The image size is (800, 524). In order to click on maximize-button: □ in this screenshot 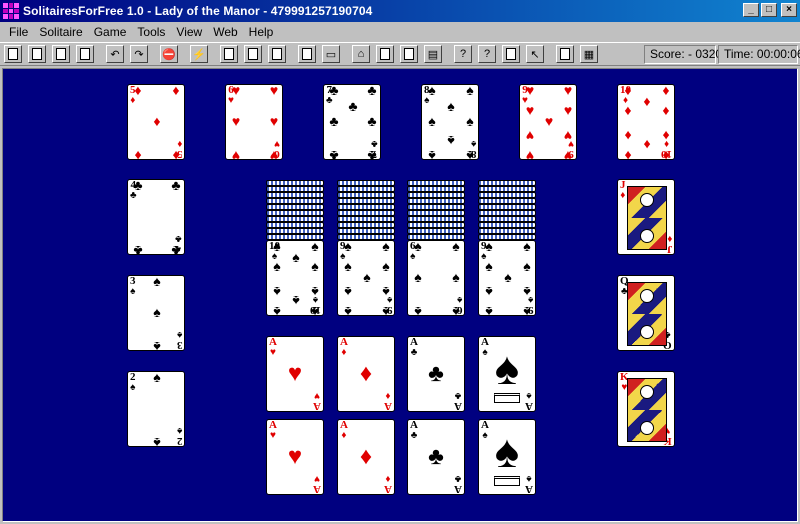, I will do `click(769, 10)`.